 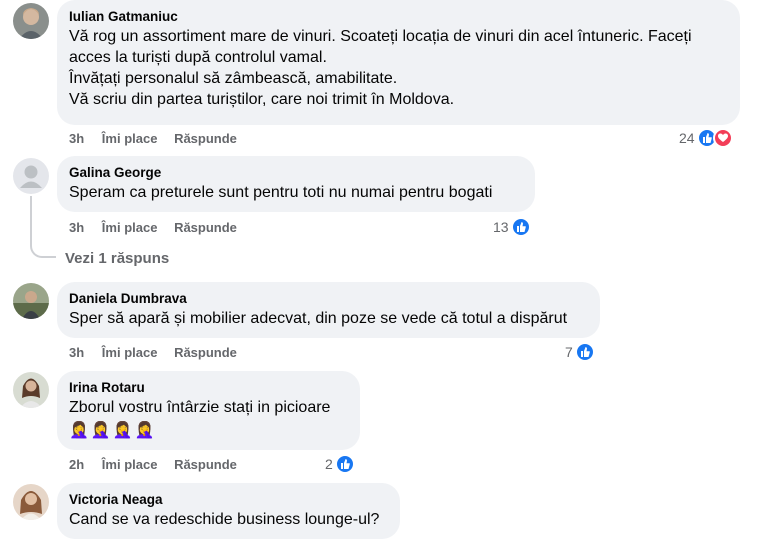 What do you see at coordinates (208, 431) in the screenshot?
I see `emoji-row: 🤦‍♀️ 🤦‍♀️ 🤦‍♀️ 🤦‍♀️` at bounding box center [208, 431].